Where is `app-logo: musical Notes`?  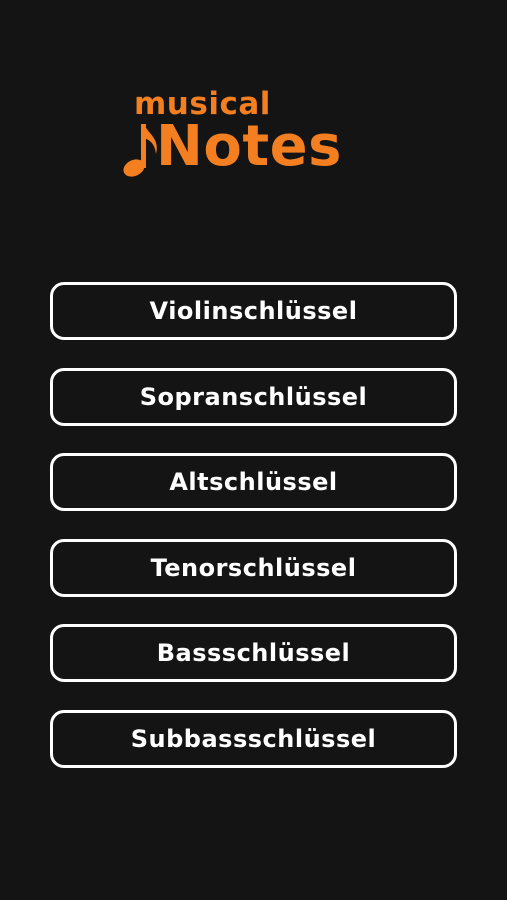
app-logo: musical Notes is located at coordinates (257, 136).